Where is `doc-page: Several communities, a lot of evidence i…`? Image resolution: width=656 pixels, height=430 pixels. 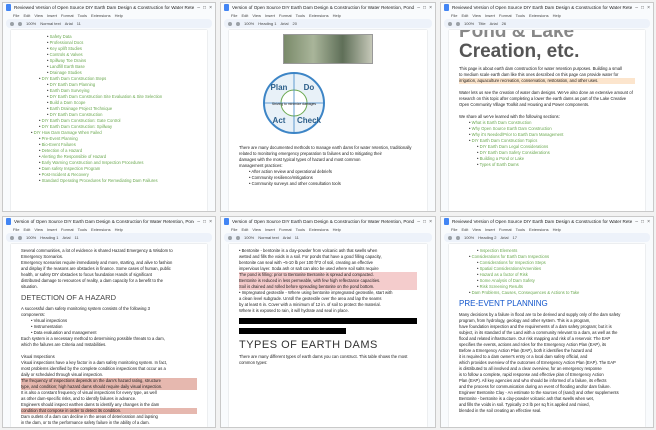
doc-page: Several communities, a lot of evidence i… is located at coordinates (109, 335).